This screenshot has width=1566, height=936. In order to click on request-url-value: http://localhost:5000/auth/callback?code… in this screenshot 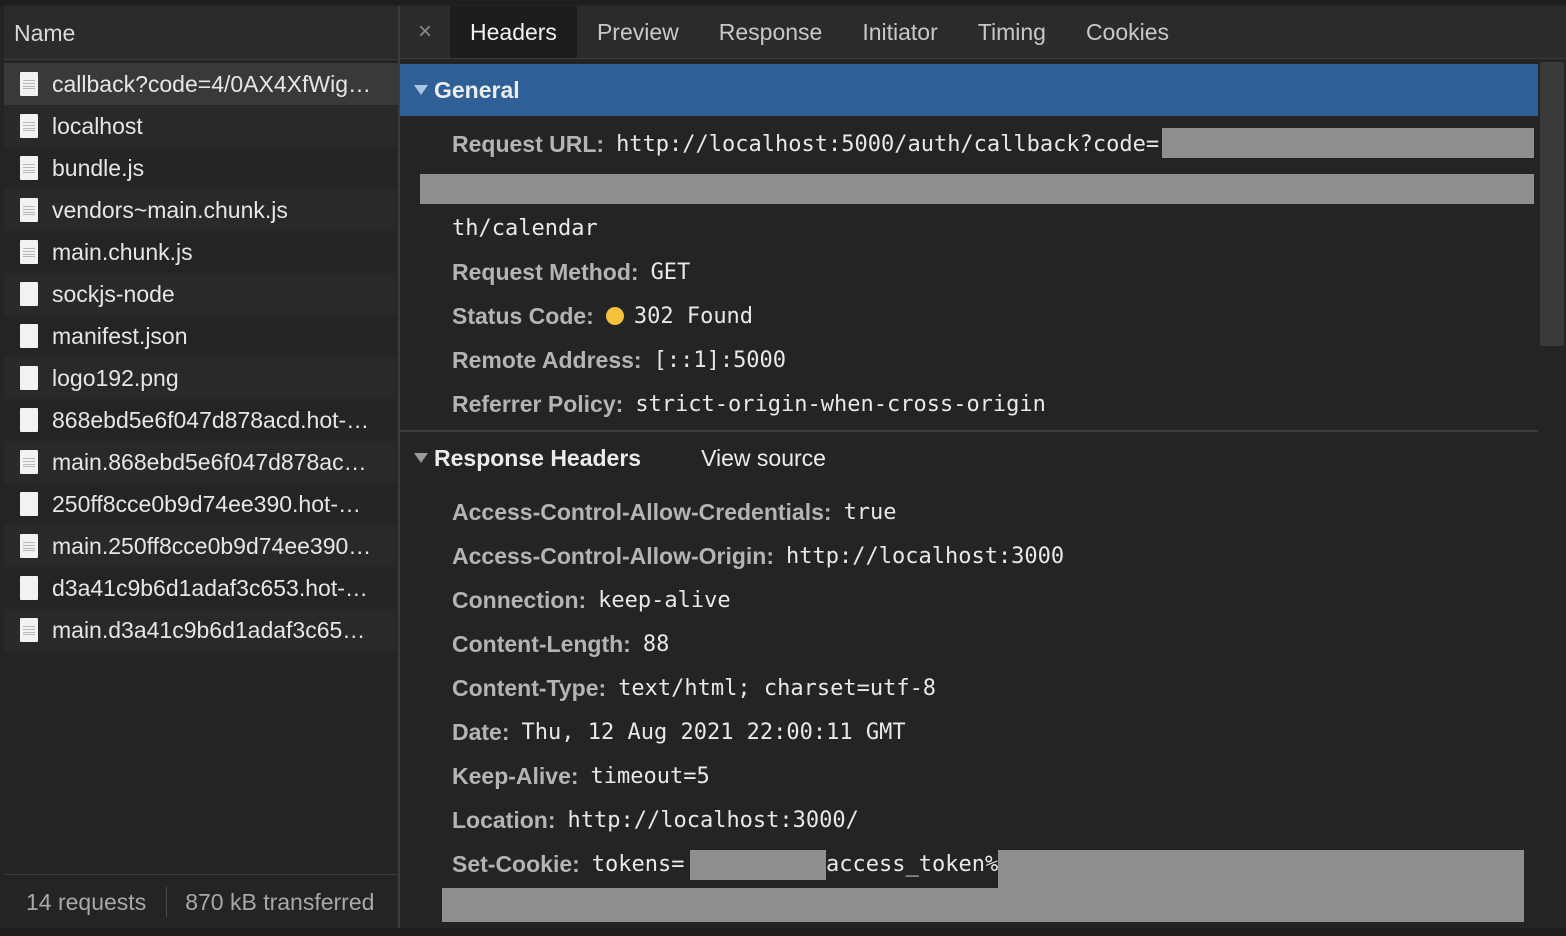, I will do `click(887, 144)`.